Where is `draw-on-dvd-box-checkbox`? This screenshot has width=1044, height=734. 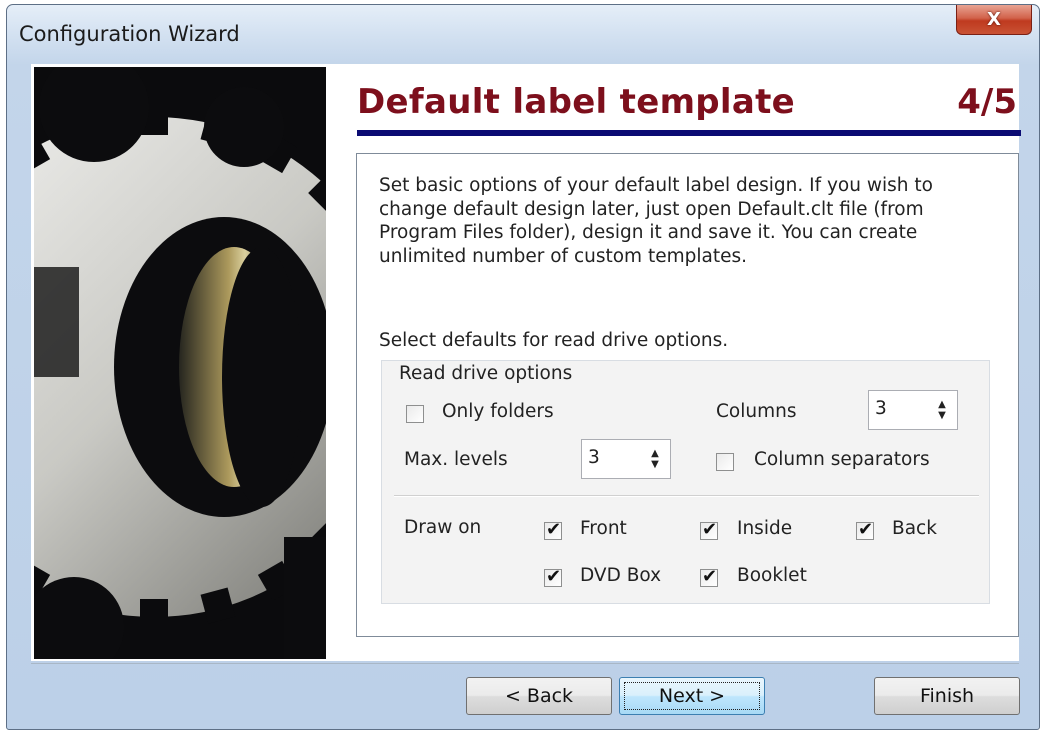 draw-on-dvd-box-checkbox is located at coordinates (553, 576).